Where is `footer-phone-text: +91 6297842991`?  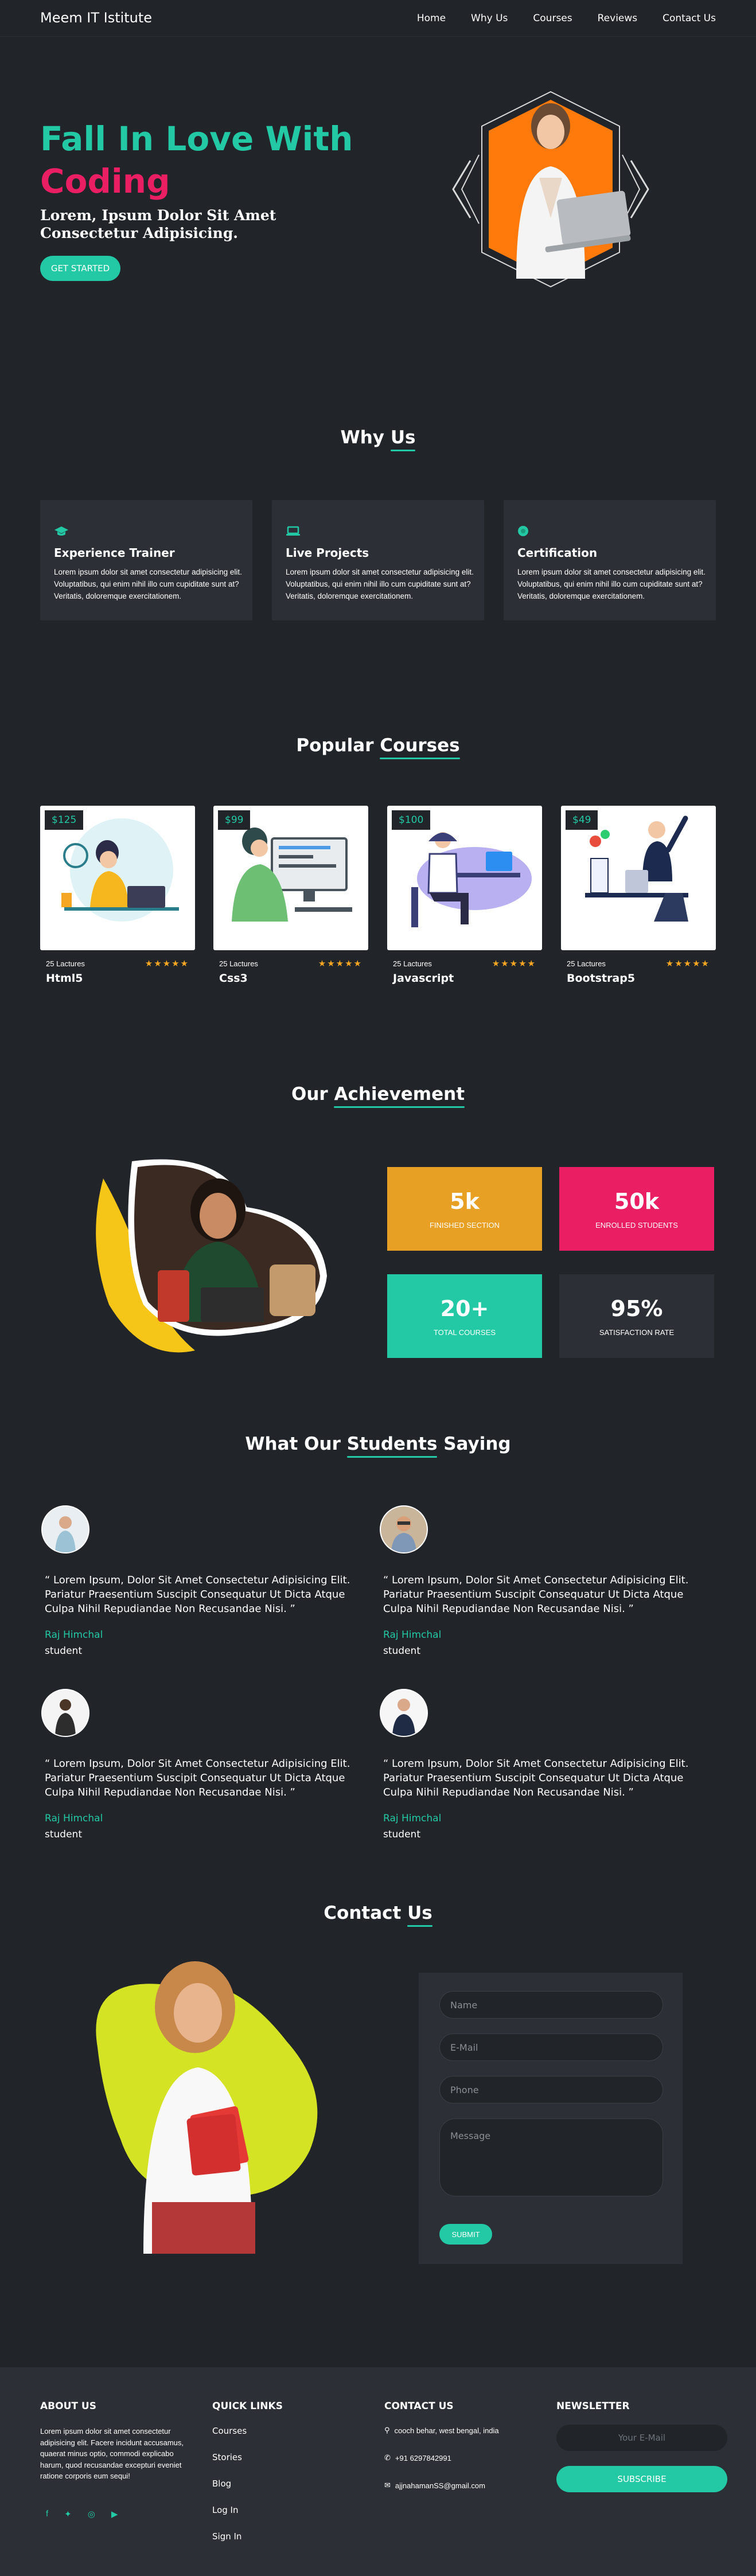
footer-phone-text: +91 6297842991 is located at coordinates (423, 2457).